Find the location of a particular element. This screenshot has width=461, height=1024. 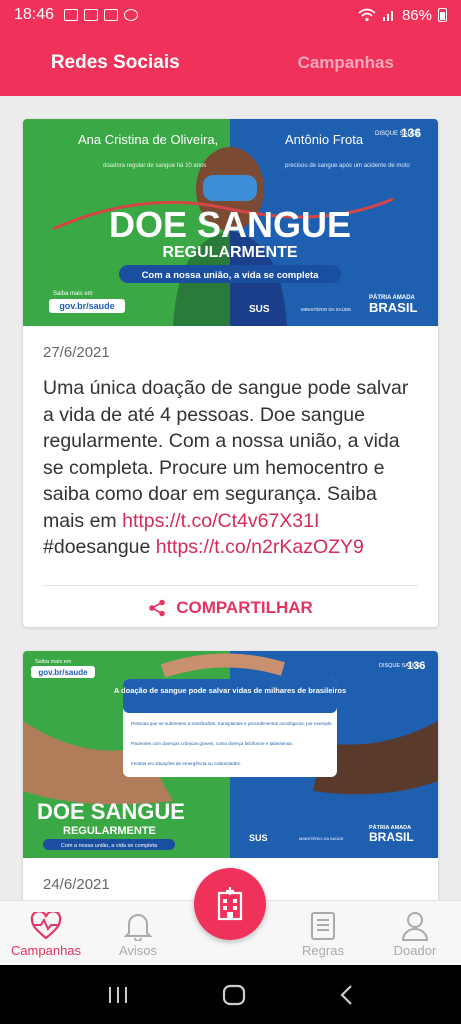

document-icon is located at coordinates (323, 926).